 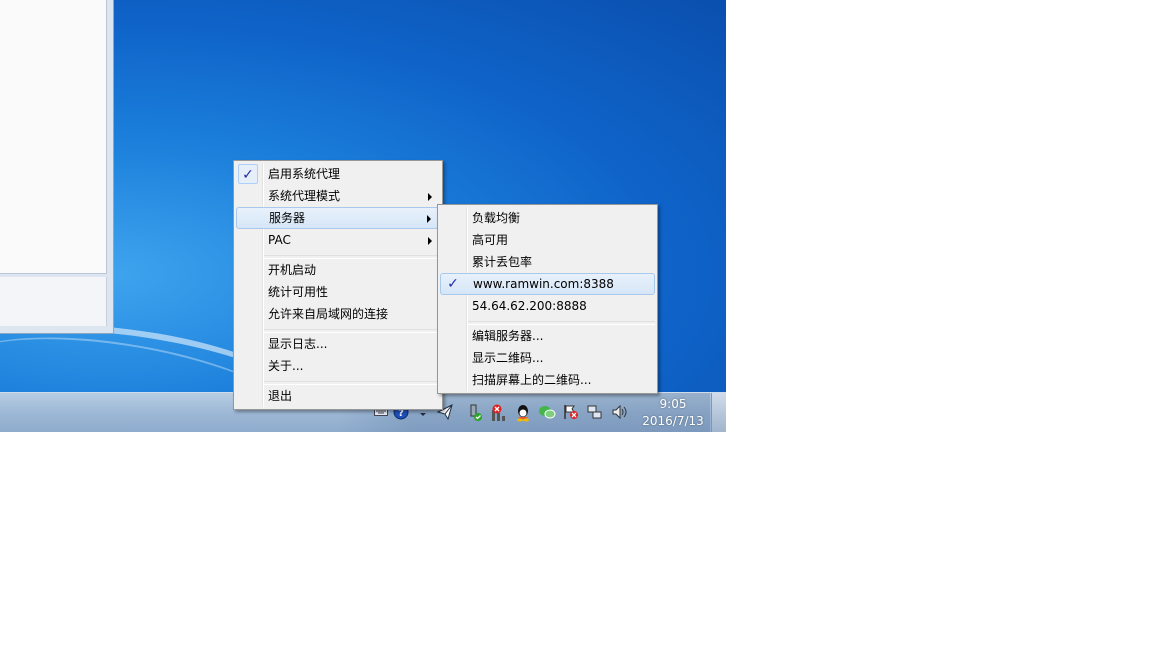 What do you see at coordinates (619, 413) in the screenshot?
I see `volume-icon` at bounding box center [619, 413].